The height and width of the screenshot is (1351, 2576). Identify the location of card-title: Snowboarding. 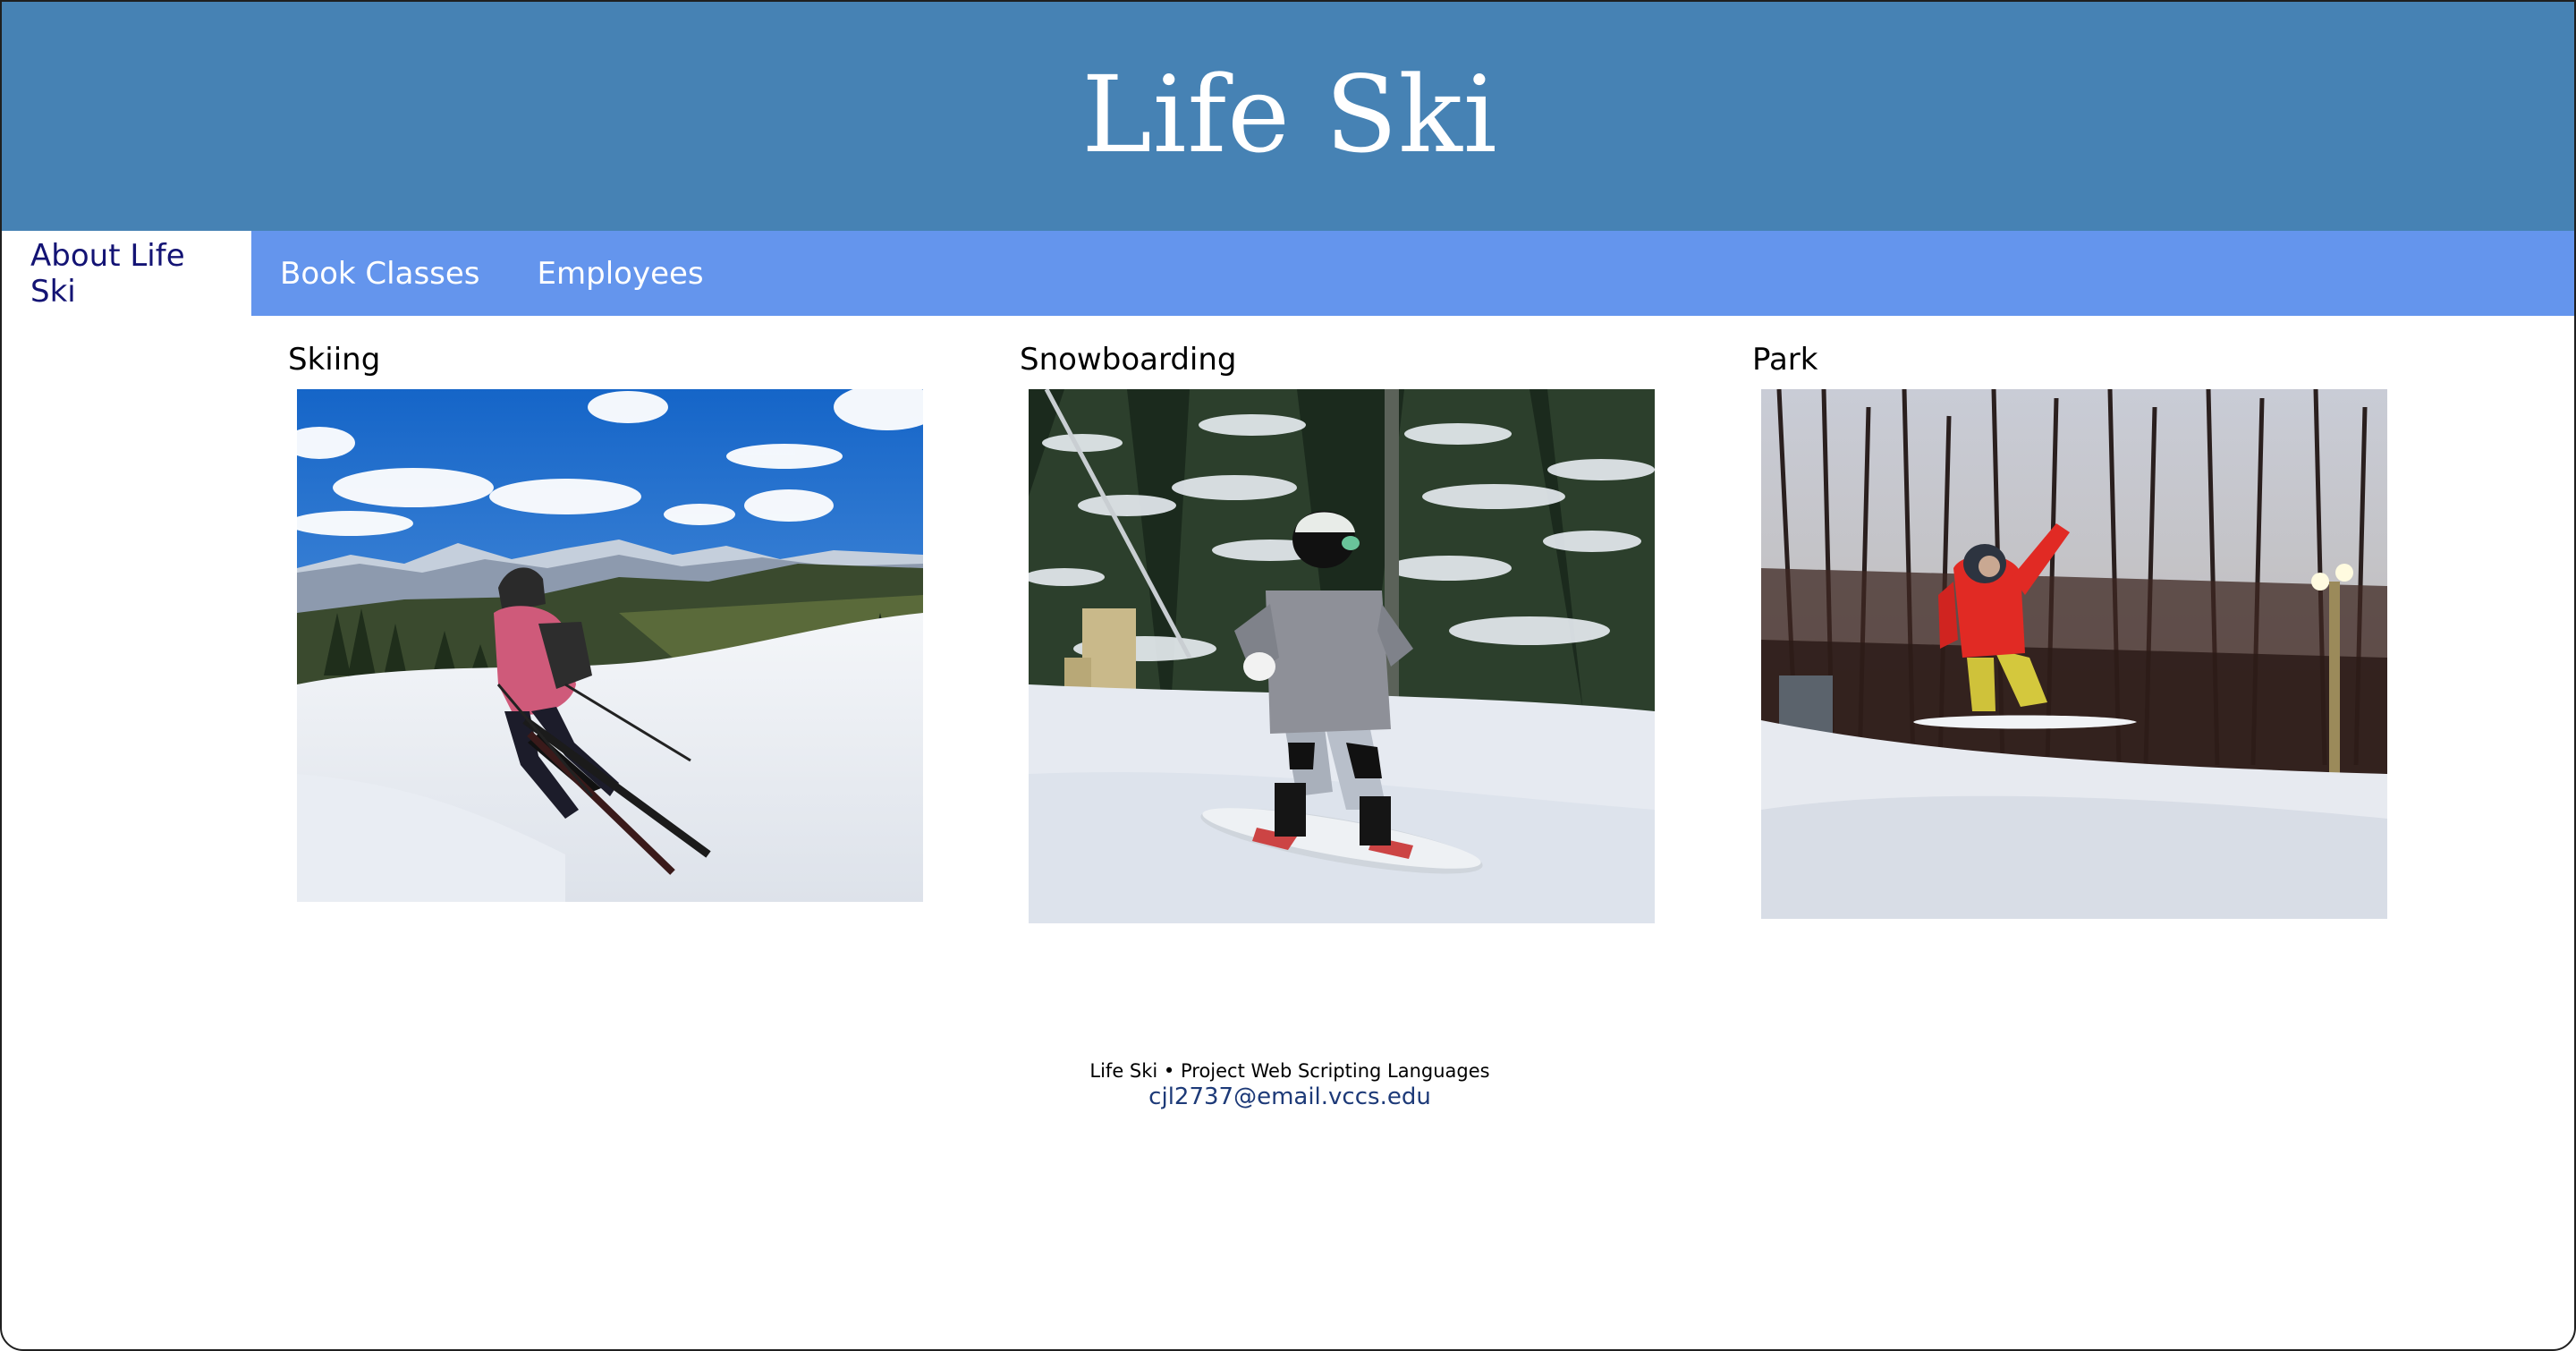
(1128, 360).